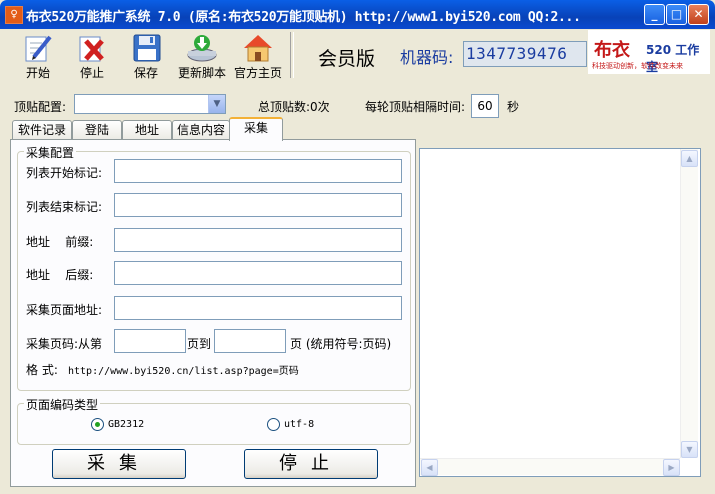 This screenshot has width=715, height=494. I want to click on collect-button: 采集, so click(119, 464).